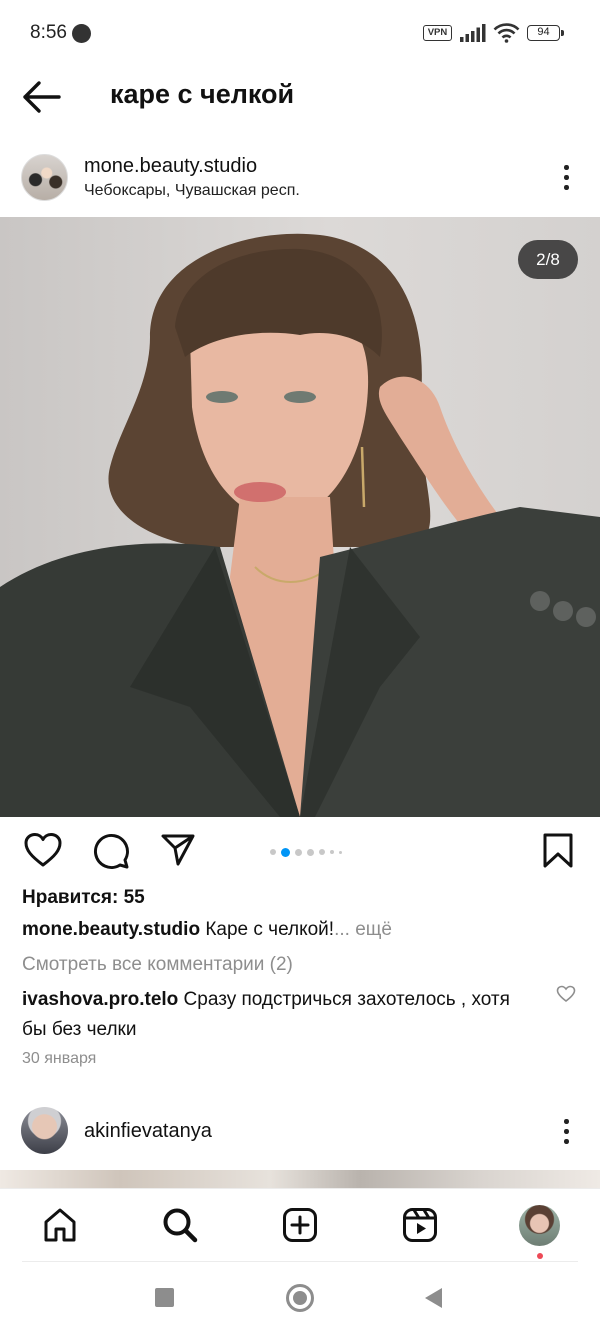  I want to click on system-navigation-bar, so click(300, 1297).